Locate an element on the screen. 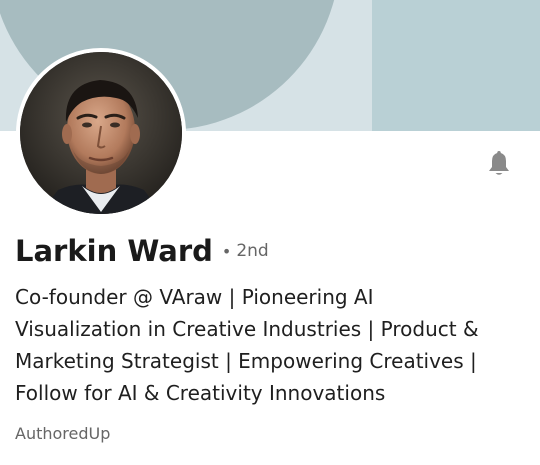 Image resolution: width=540 pixels, height=465 pixels. source-label: AuthoredUp is located at coordinates (63, 433).